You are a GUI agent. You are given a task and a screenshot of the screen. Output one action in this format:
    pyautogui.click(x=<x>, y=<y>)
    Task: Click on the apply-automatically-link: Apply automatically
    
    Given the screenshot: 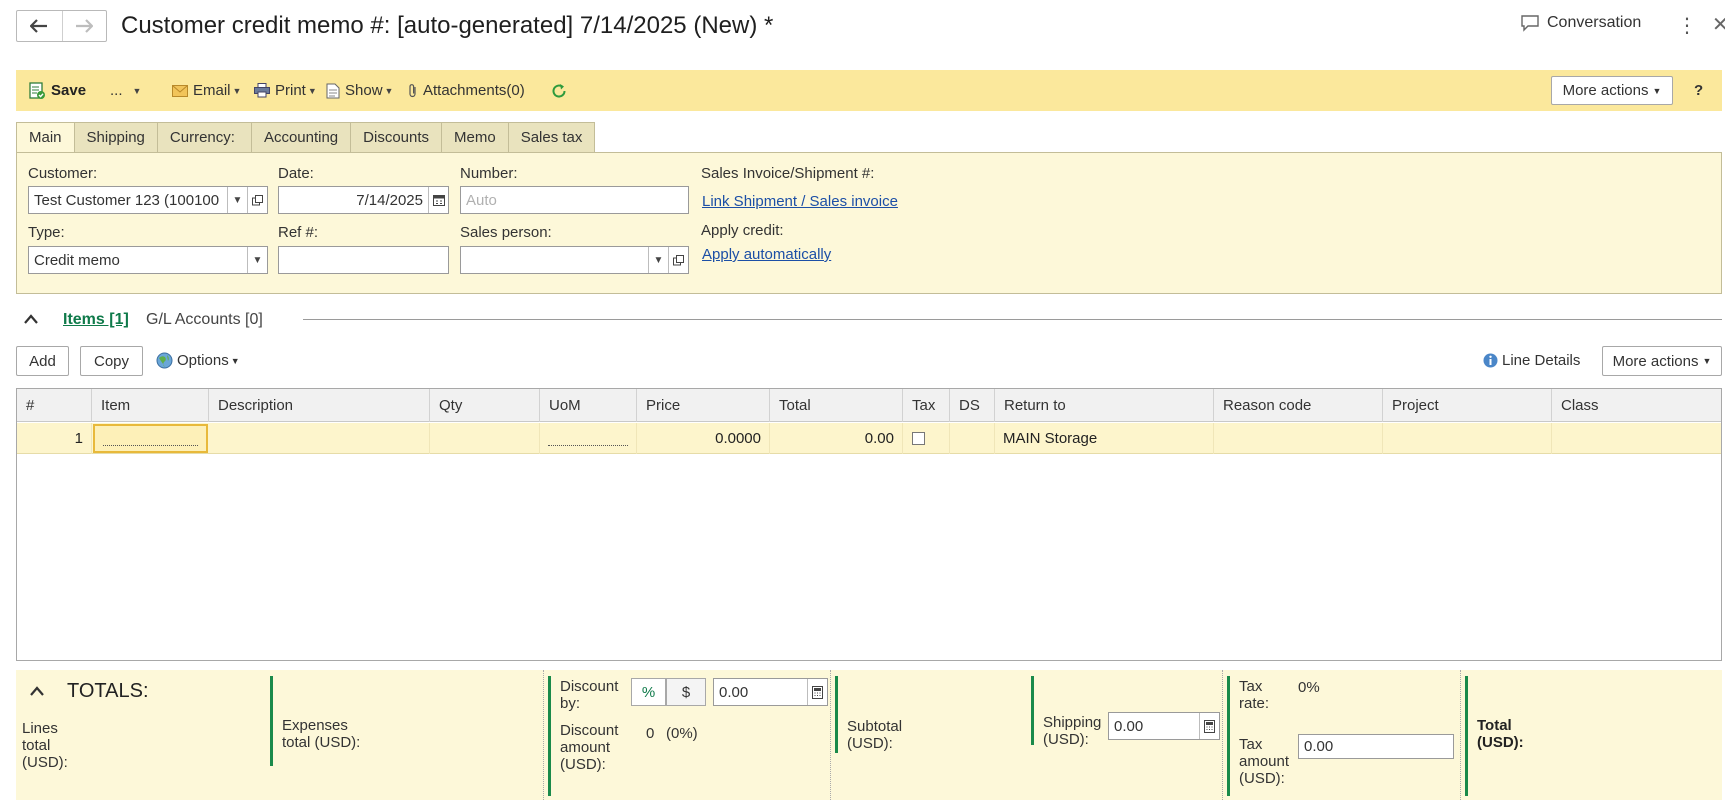 What is the action you would take?
    pyautogui.click(x=766, y=254)
    